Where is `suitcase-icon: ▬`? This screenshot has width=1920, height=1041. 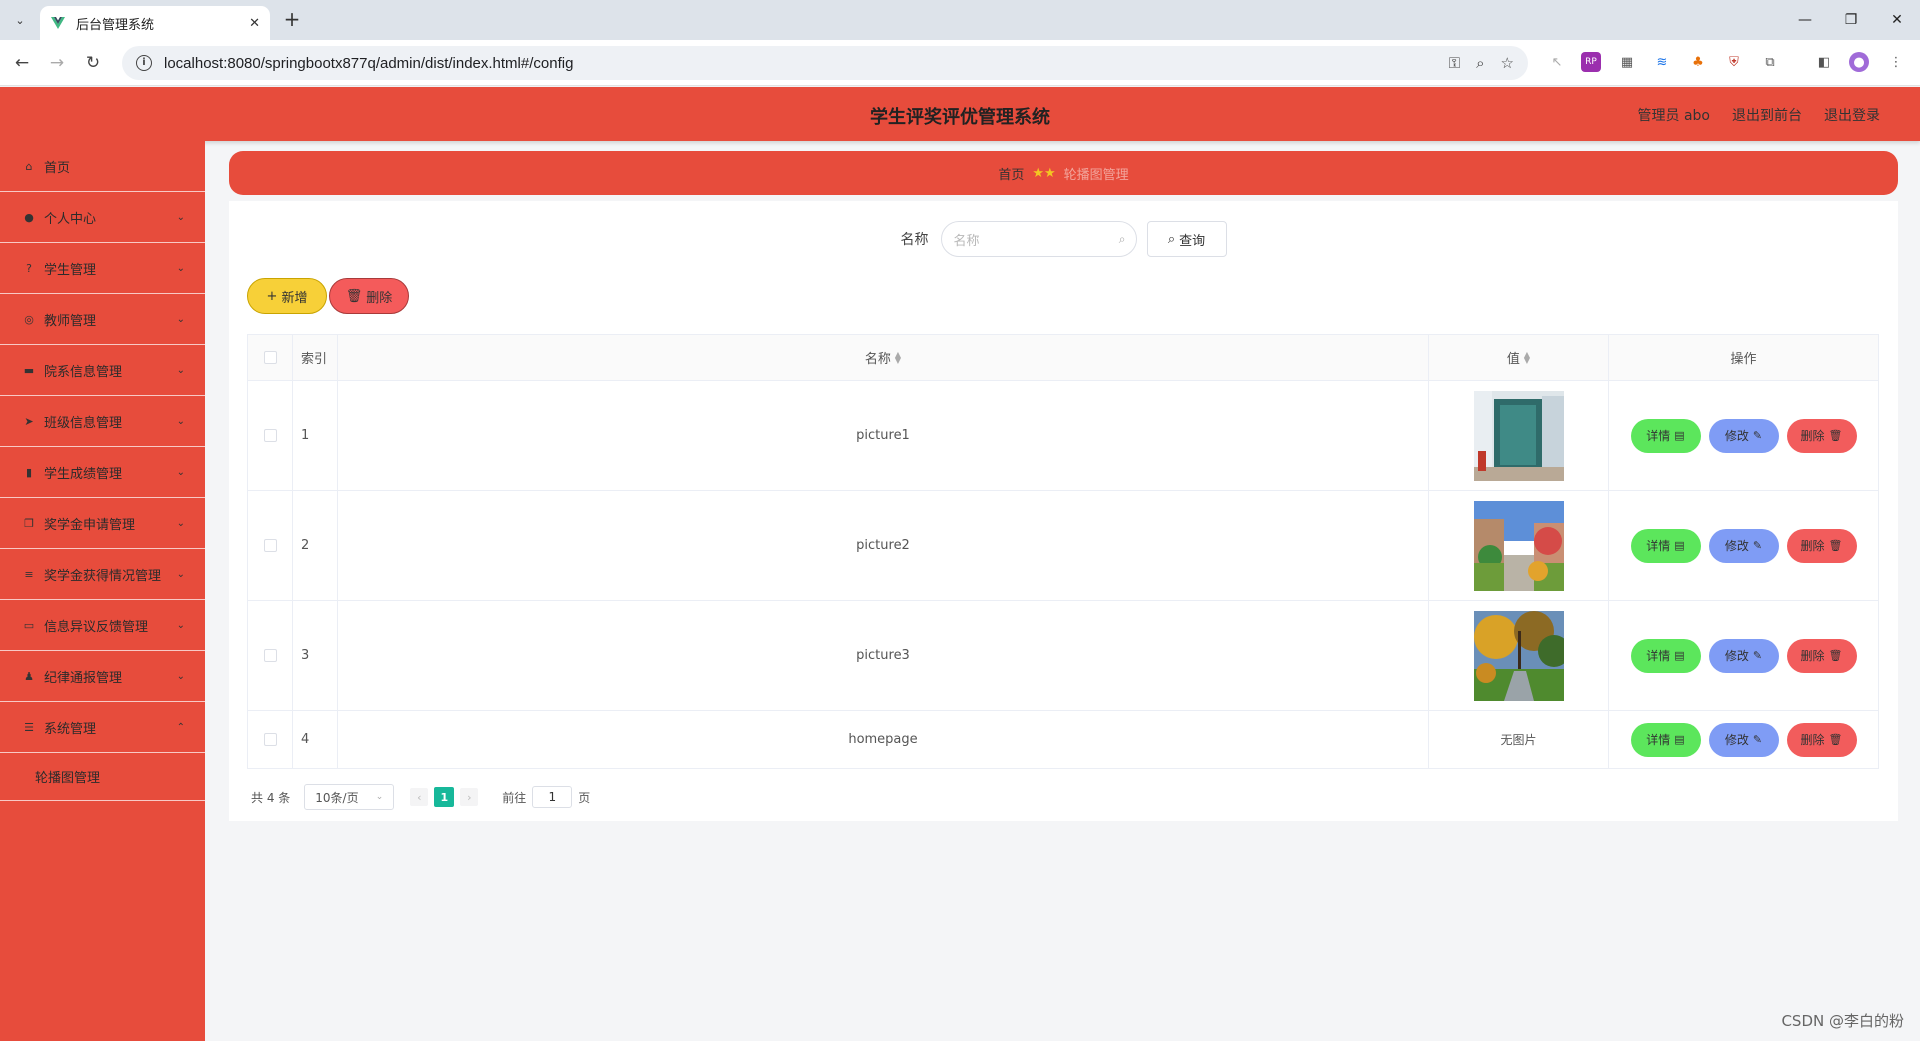 suitcase-icon: ▬ is located at coordinates (29, 370).